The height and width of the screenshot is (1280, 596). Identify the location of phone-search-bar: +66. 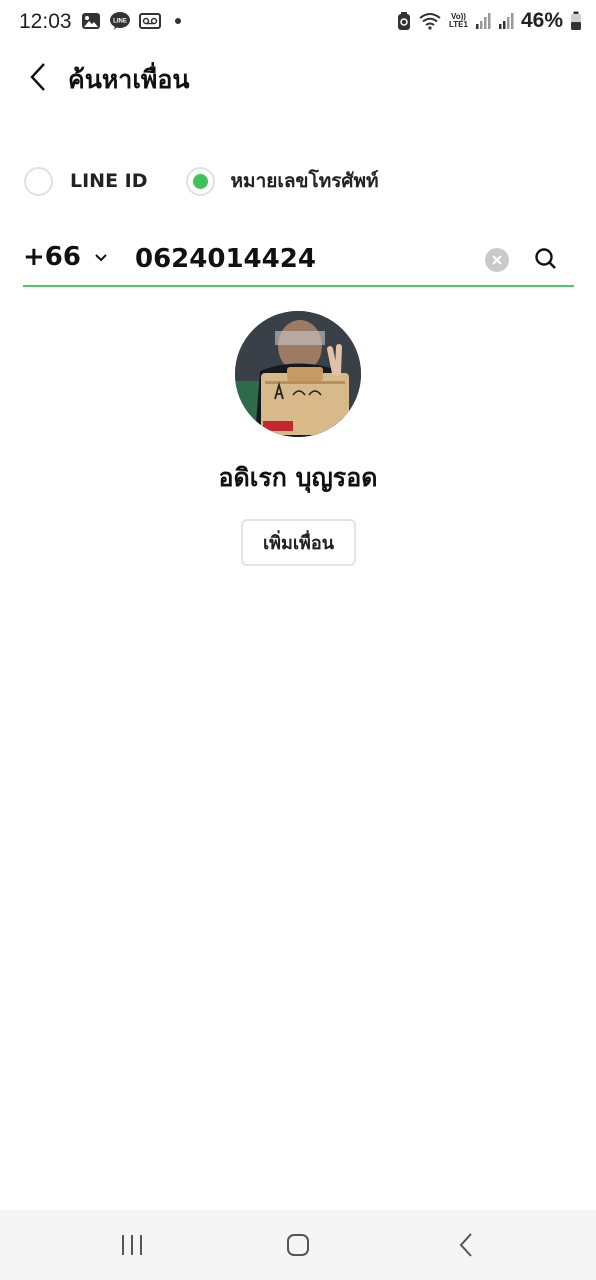
(298, 262).